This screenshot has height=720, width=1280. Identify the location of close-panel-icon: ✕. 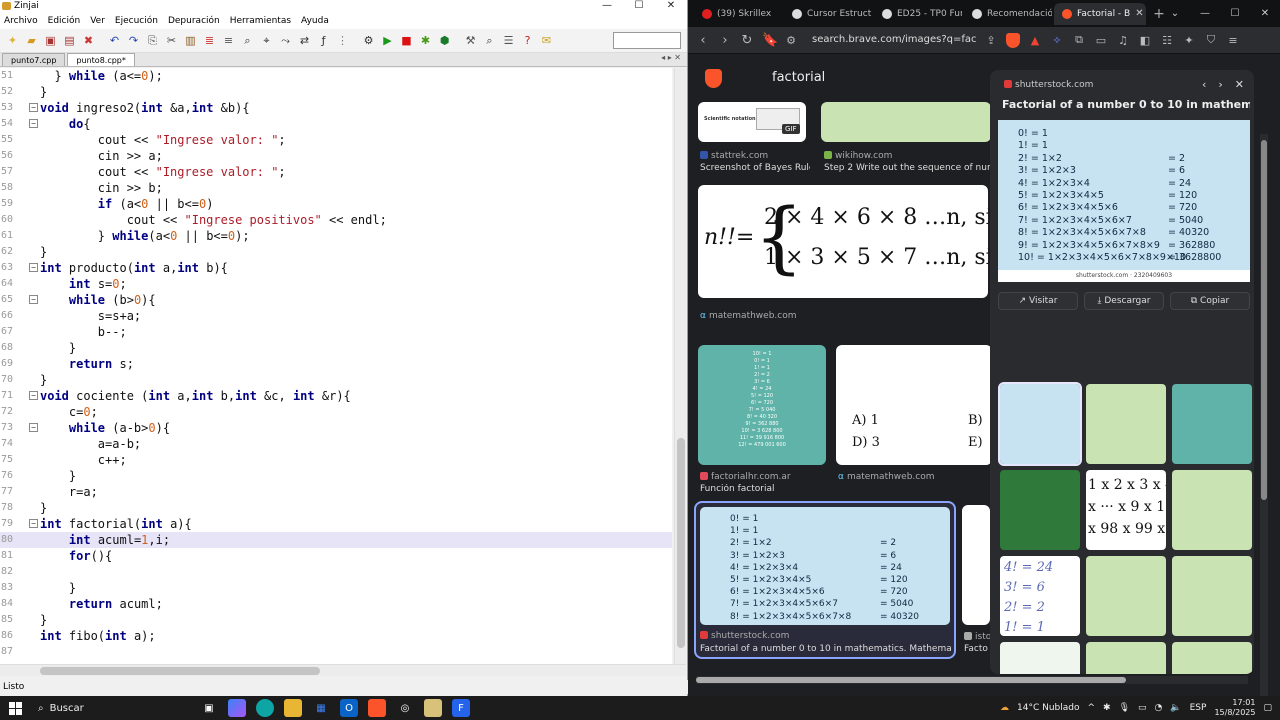
(1239, 84).